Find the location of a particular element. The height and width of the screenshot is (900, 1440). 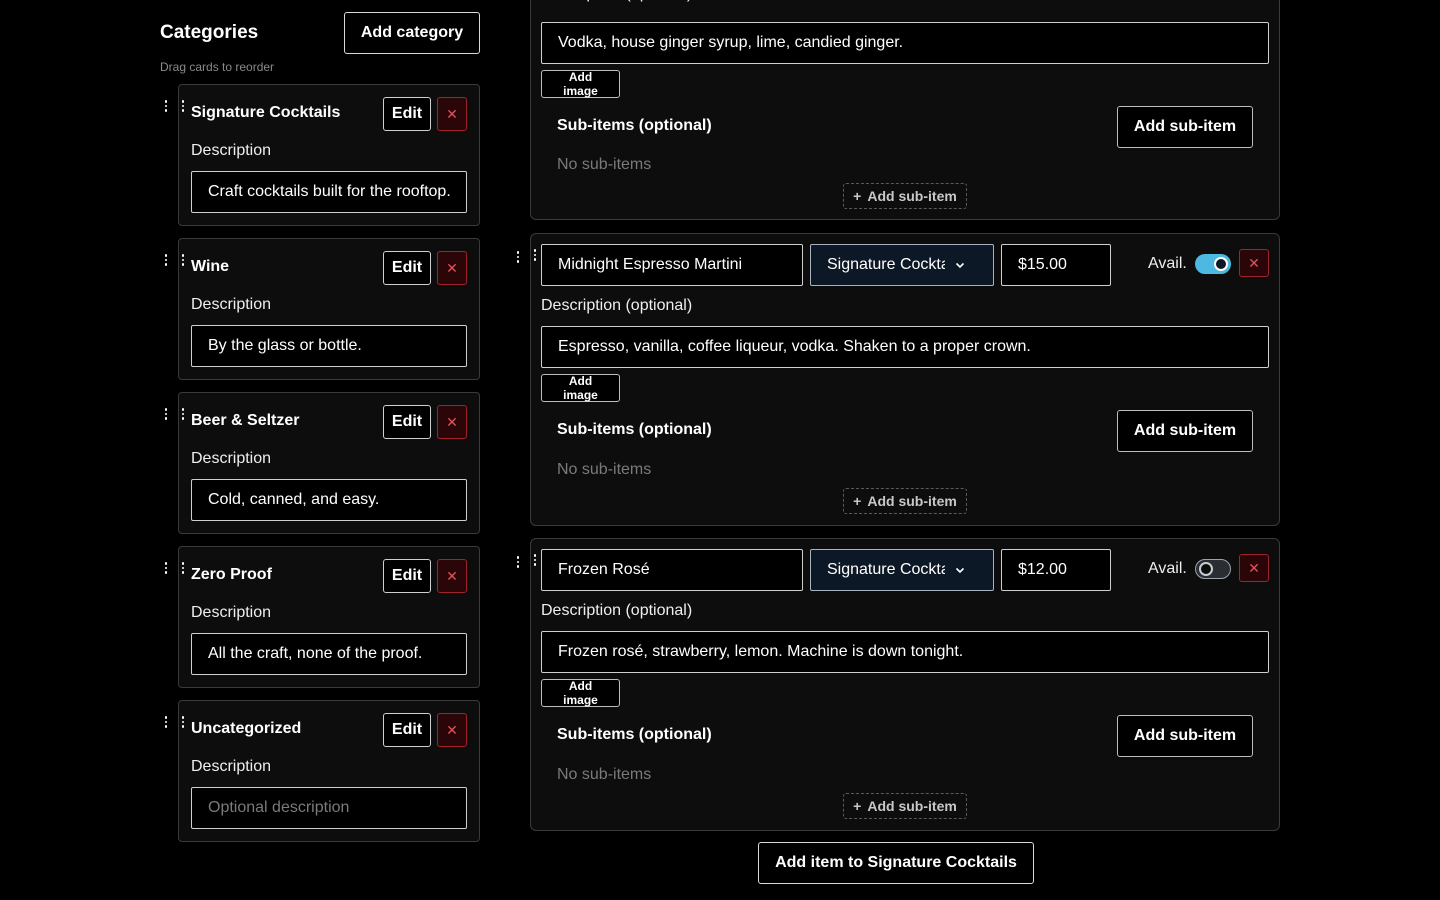

category-name: Beer & Seltzer is located at coordinates (245, 420).